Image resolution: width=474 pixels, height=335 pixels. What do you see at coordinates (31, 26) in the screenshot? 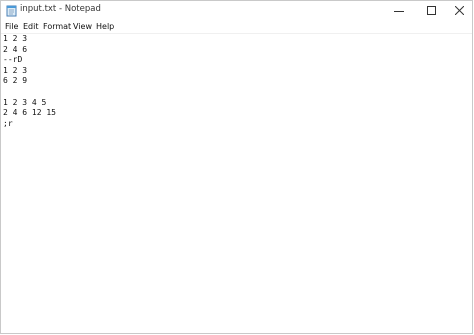
I see `menu-edit: Edit` at bounding box center [31, 26].